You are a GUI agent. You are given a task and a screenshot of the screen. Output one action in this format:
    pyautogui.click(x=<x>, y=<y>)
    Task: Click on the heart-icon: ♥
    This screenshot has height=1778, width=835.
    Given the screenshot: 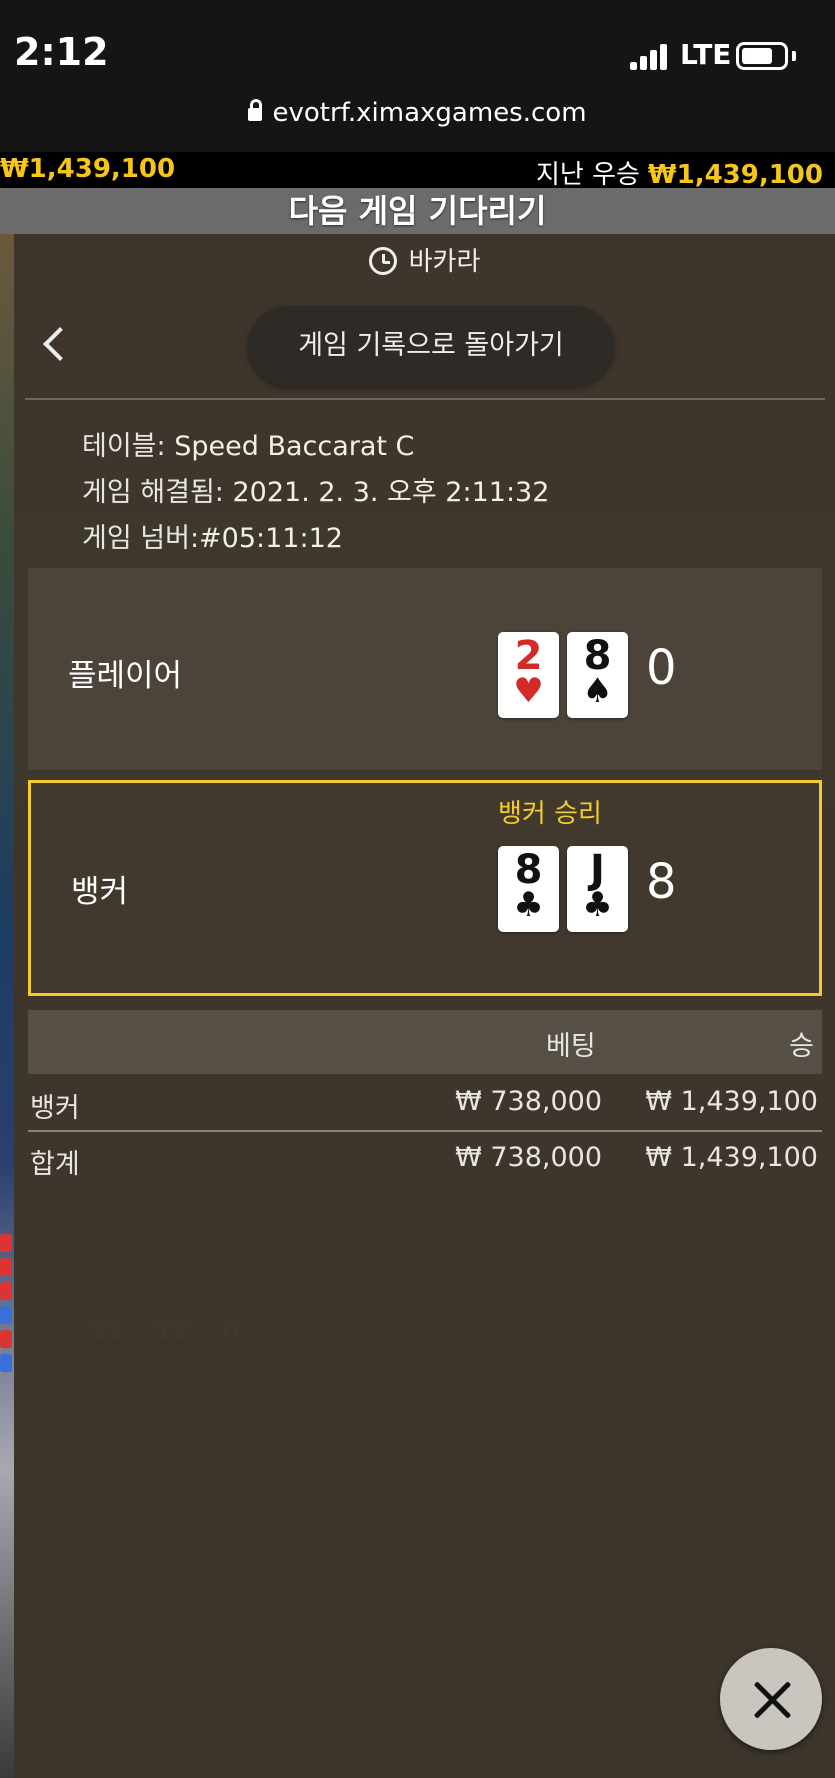 What is the action you would take?
    pyautogui.click(x=528, y=691)
    